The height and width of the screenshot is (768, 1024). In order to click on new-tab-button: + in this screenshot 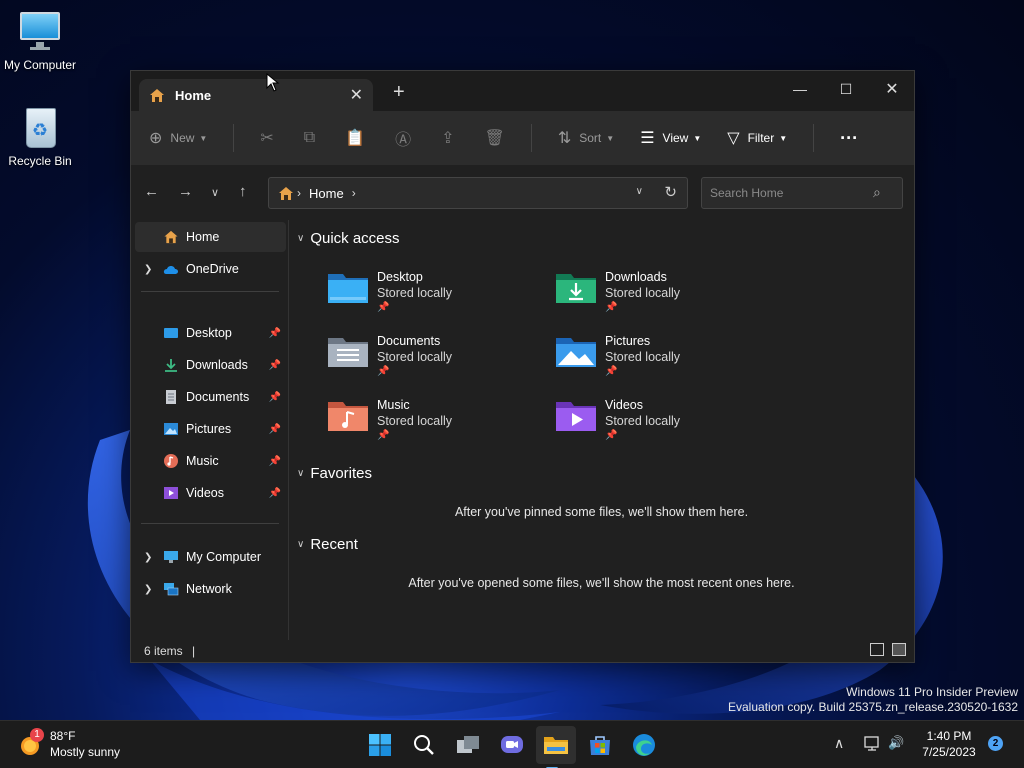, I will do `click(399, 92)`.